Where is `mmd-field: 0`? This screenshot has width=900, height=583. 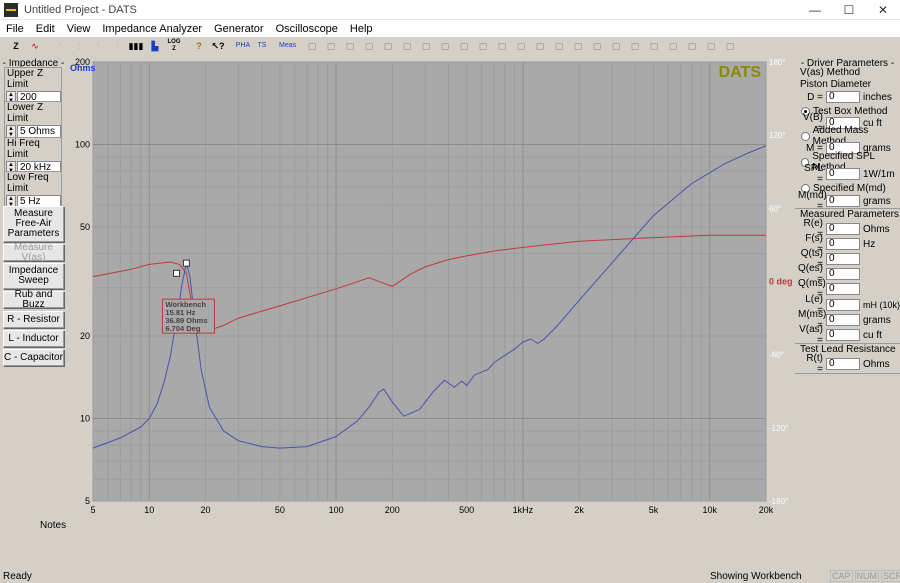 mmd-field: 0 is located at coordinates (843, 201).